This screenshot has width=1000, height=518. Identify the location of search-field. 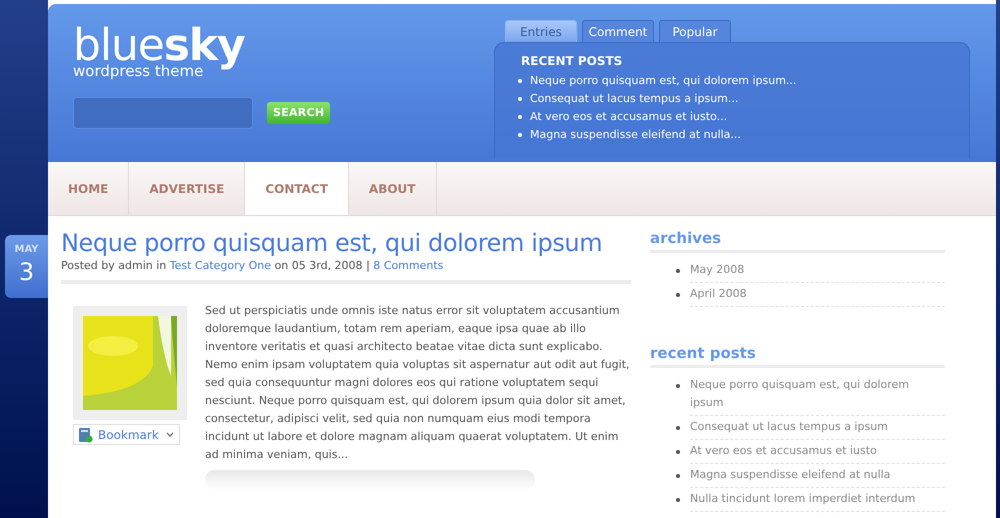
(163, 113).